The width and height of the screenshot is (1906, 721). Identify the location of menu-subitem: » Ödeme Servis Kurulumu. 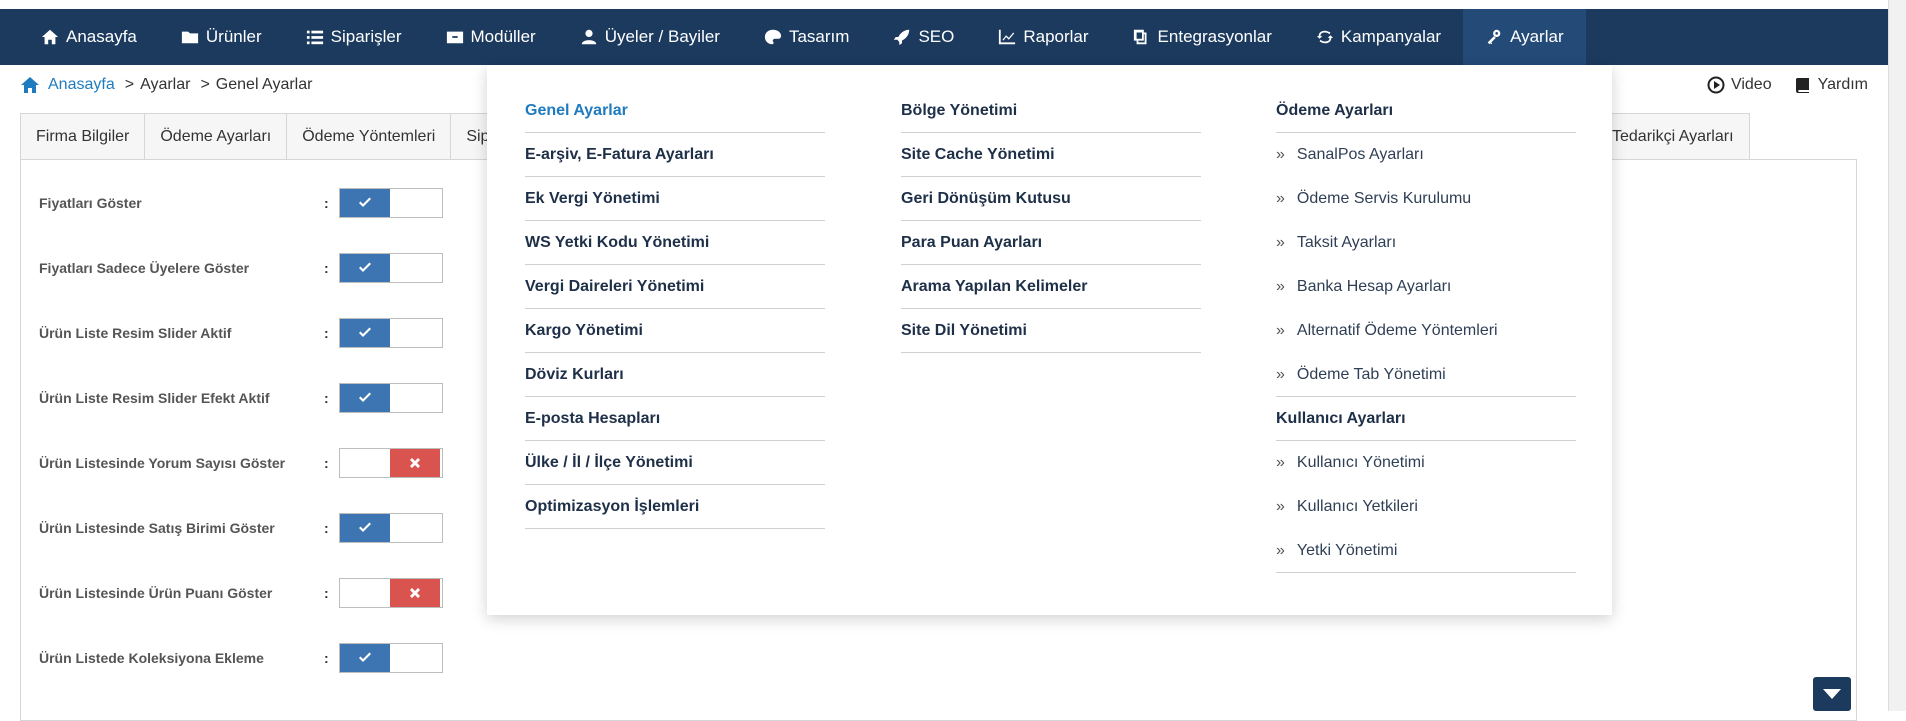
(1426, 199).